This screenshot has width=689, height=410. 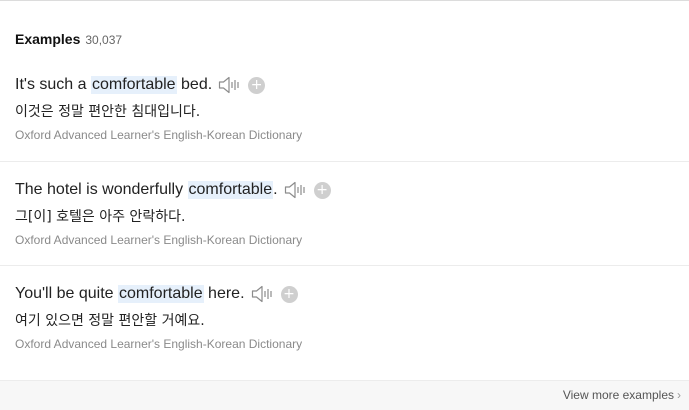 What do you see at coordinates (48, 39) in the screenshot?
I see `examples-title: Examples` at bounding box center [48, 39].